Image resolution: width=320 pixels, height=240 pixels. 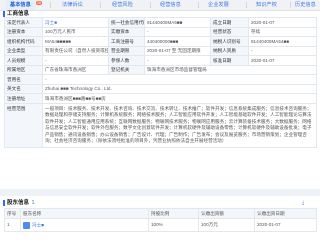 I want to click on table-row: 所属地区 广东省珠海市香洲区 登记机关 珠海市香洲区市场监督管理局, so click(x=160, y=69).